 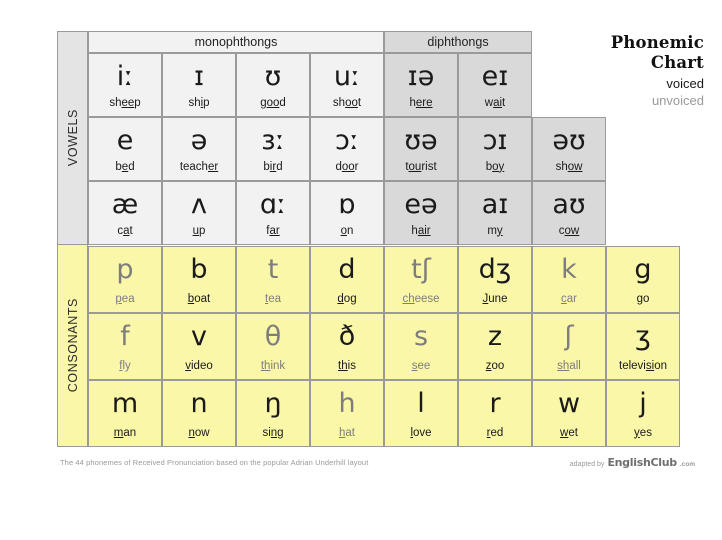 I want to click on phoneme-symbol: ɔɪ, so click(x=495, y=140).